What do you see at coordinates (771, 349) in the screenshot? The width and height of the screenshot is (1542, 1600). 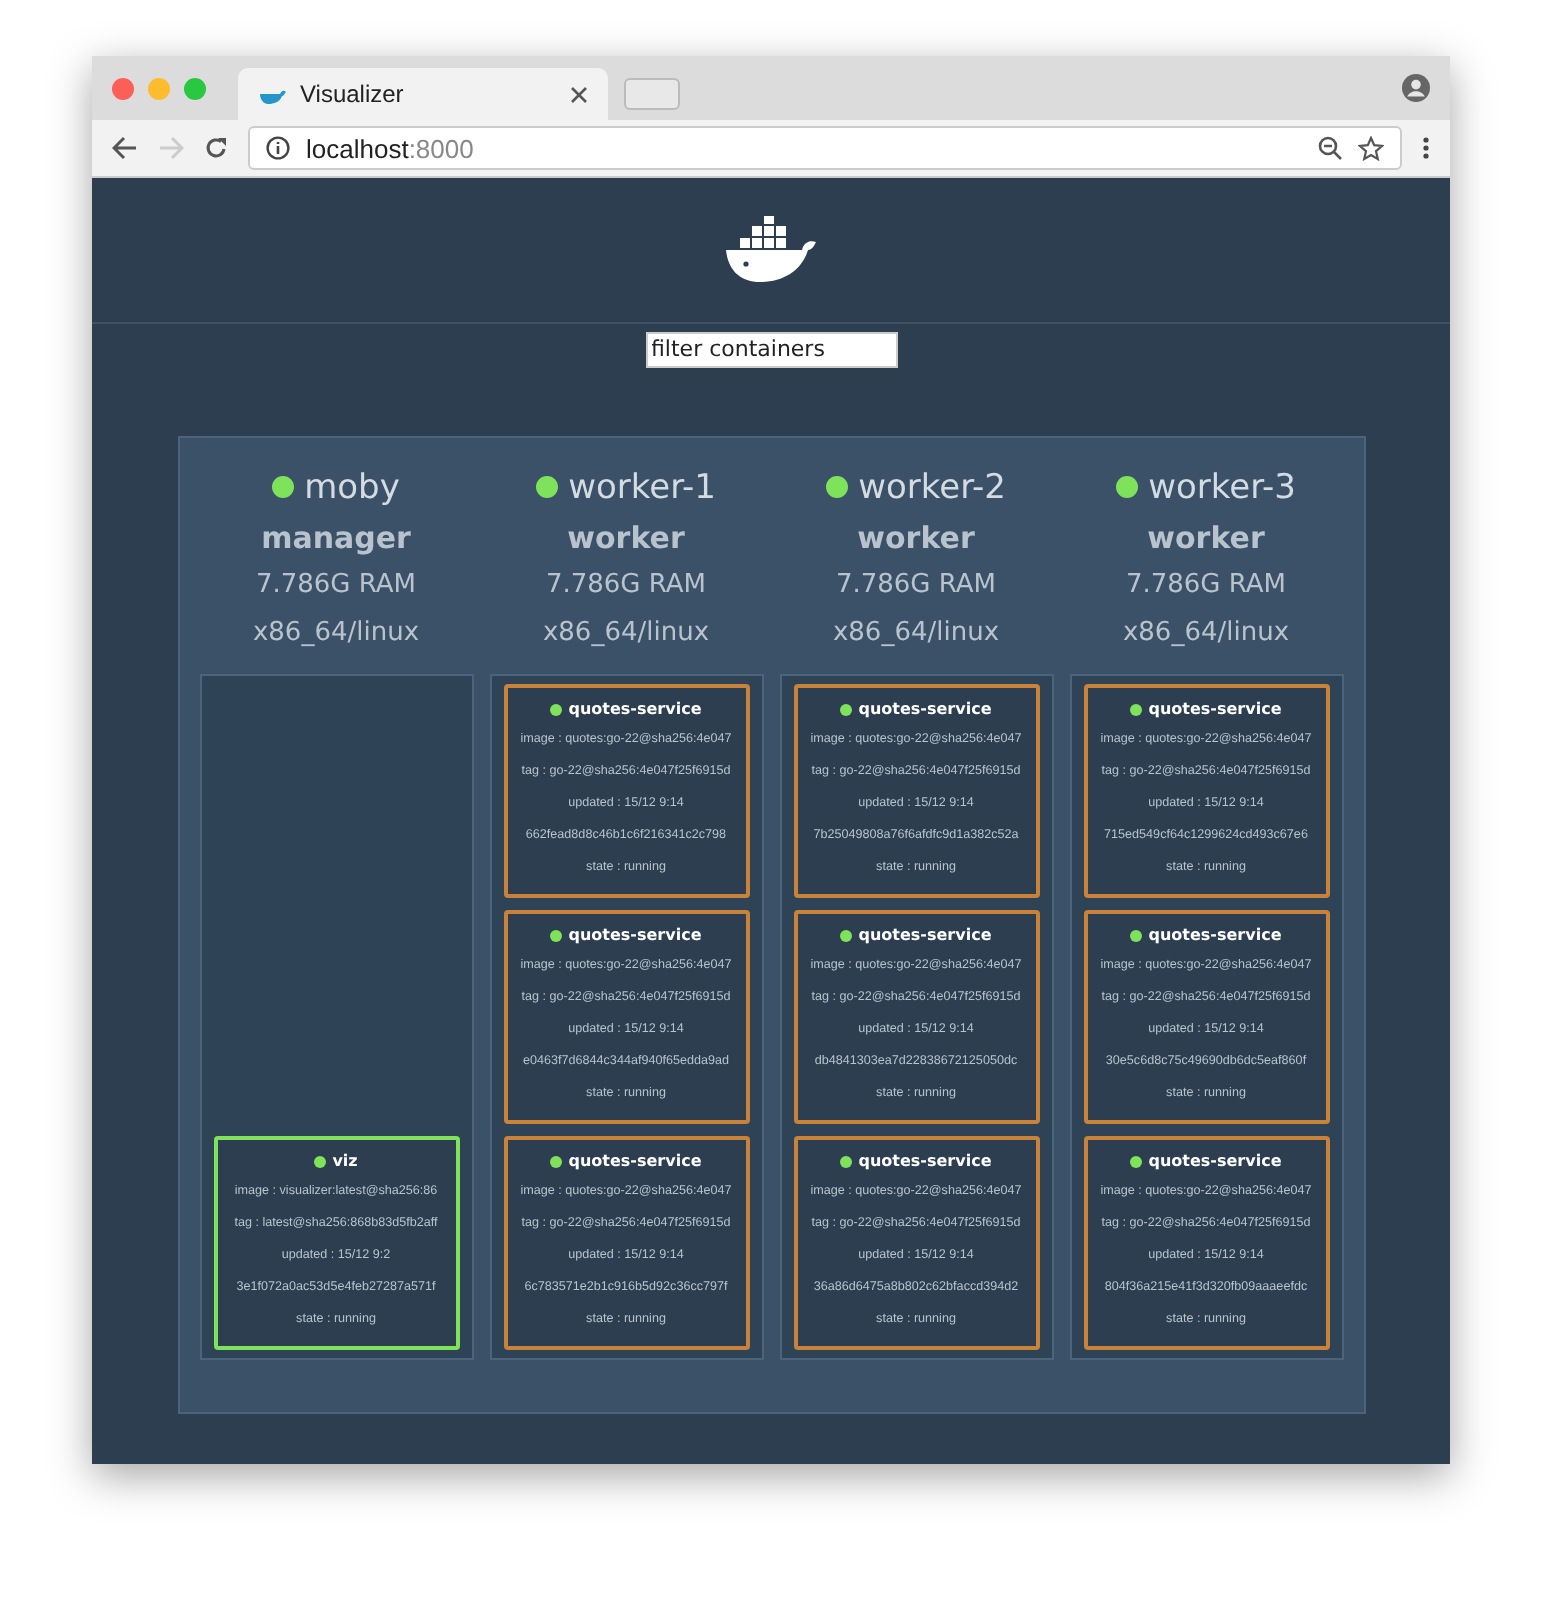 I see `filter-field: filter containers` at bounding box center [771, 349].